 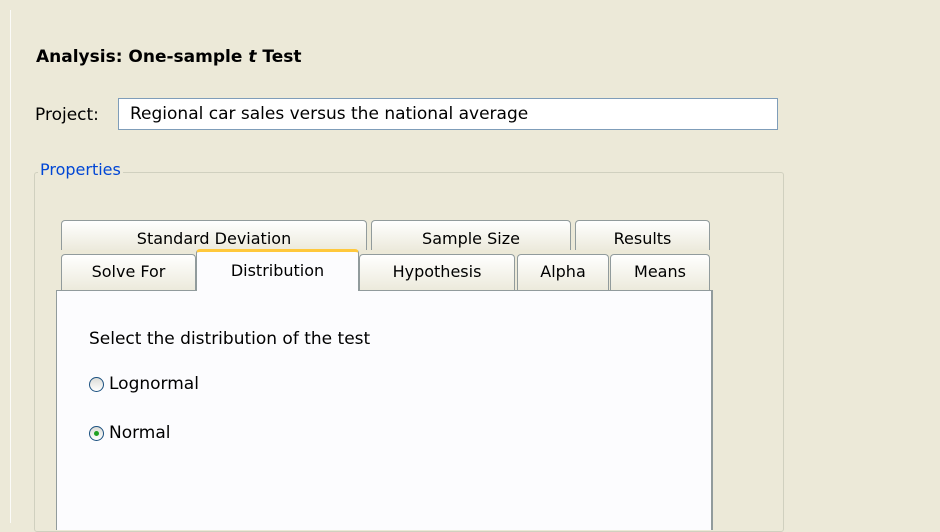 I want to click on tab-means: Means, so click(x=660, y=272).